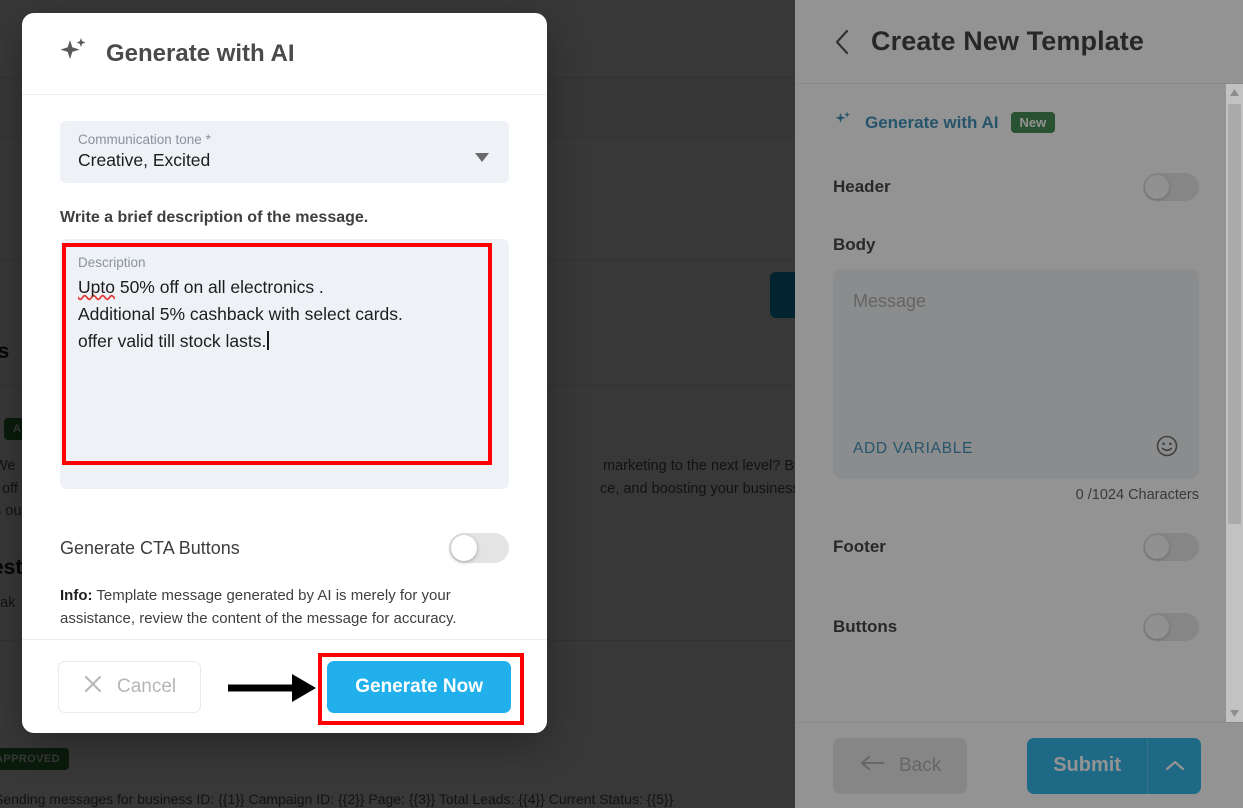 This screenshot has height=808, width=1243. What do you see at coordinates (284, 548) in the screenshot?
I see `generate-cta-row: Generate CTA Buttons` at bounding box center [284, 548].